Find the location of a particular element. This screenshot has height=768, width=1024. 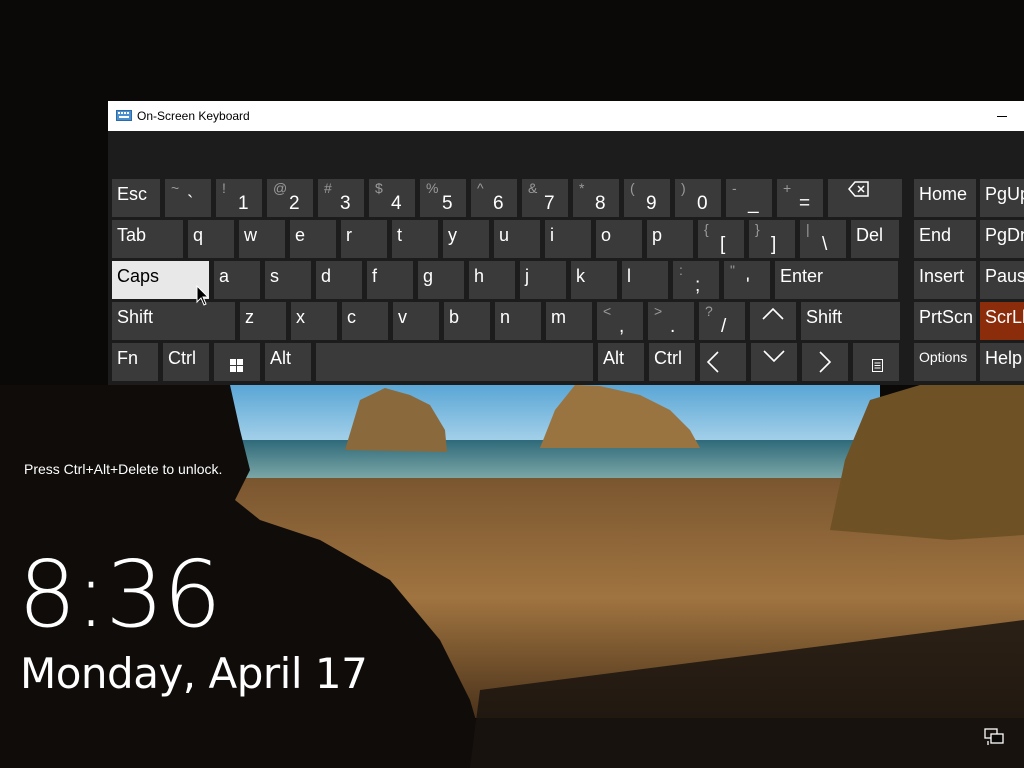

key-tilde: ~ ` is located at coordinates (188, 198).